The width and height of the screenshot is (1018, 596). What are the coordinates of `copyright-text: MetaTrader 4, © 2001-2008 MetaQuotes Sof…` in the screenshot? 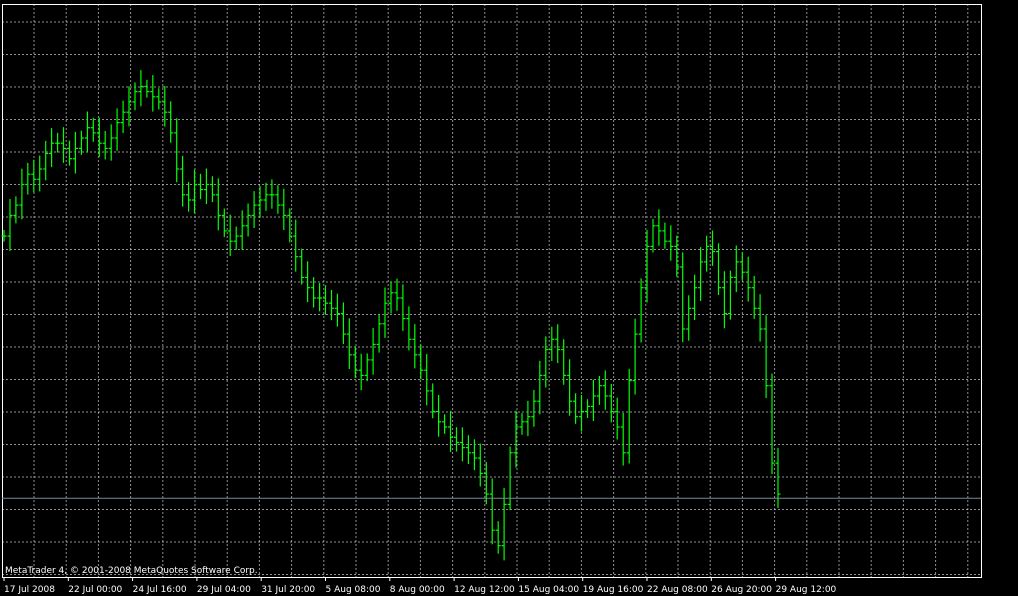 It's located at (131, 571).